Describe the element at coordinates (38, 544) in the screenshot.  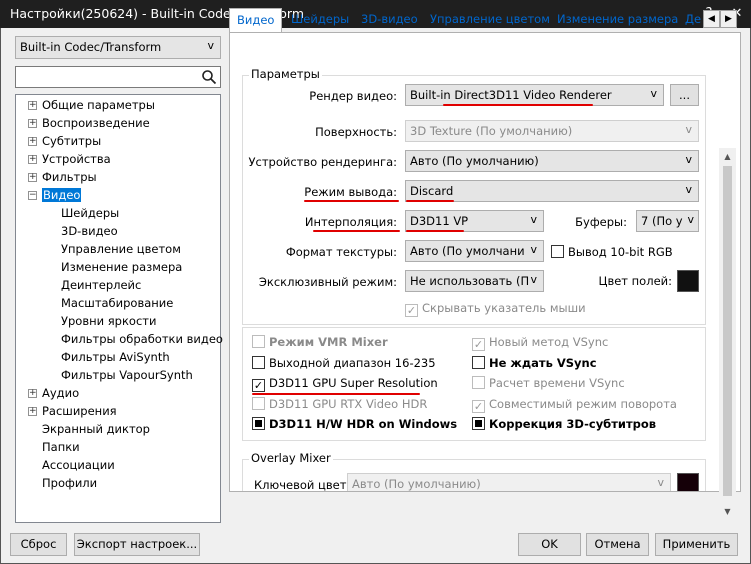
I see `reset-button: Сброс` at that location.